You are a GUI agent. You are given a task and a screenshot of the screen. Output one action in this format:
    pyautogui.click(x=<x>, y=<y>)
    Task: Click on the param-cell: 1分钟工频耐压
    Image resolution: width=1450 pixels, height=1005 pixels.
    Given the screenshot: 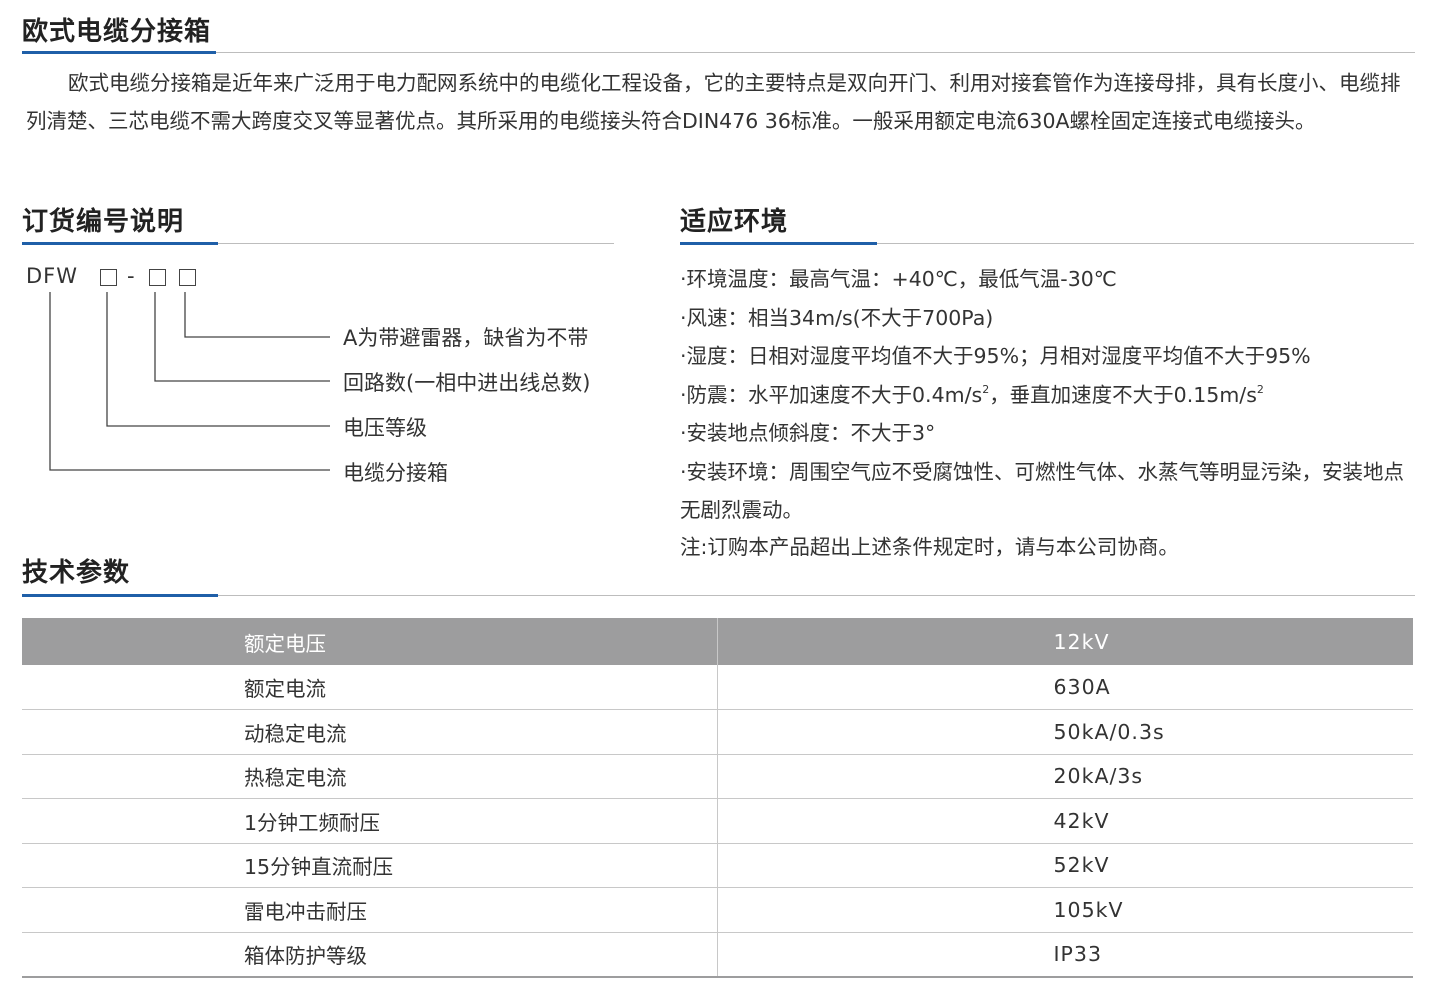 What is the action you would take?
    pyautogui.click(x=370, y=821)
    